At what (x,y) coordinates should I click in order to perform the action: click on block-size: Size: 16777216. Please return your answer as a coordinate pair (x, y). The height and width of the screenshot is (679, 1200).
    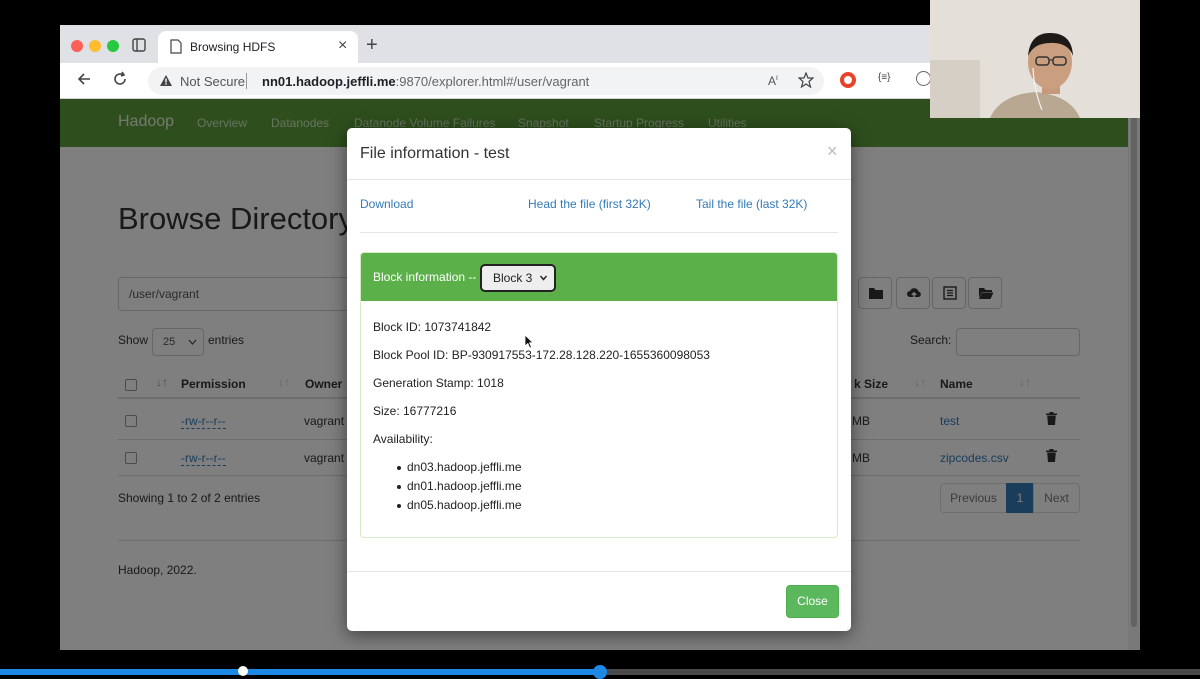
    Looking at the image, I should click on (415, 411).